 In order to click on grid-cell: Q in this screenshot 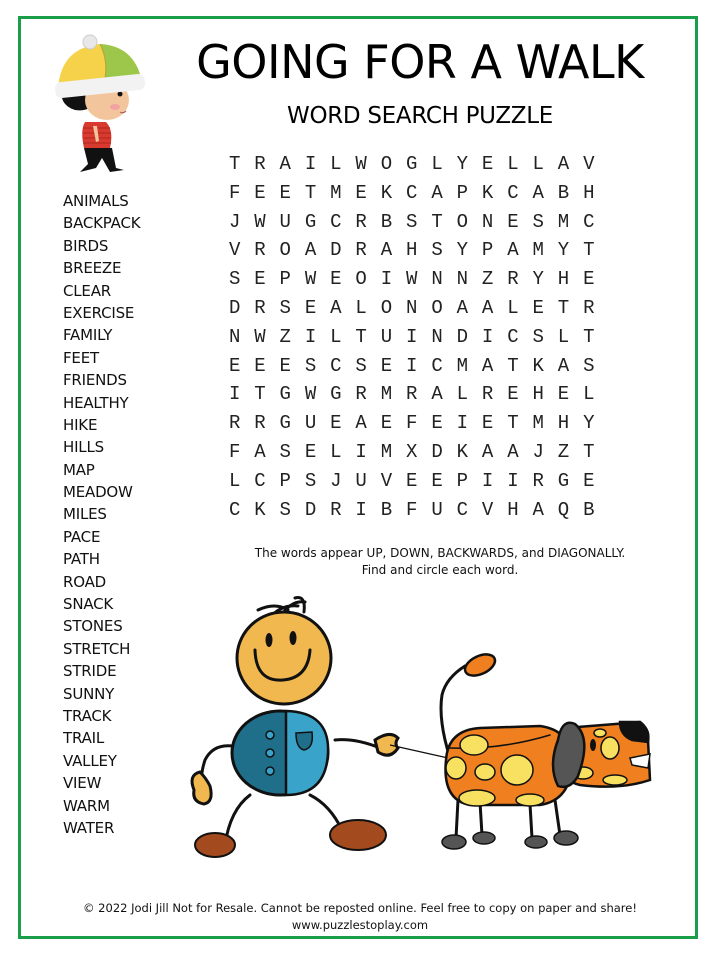, I will do `click(563, 510)`.